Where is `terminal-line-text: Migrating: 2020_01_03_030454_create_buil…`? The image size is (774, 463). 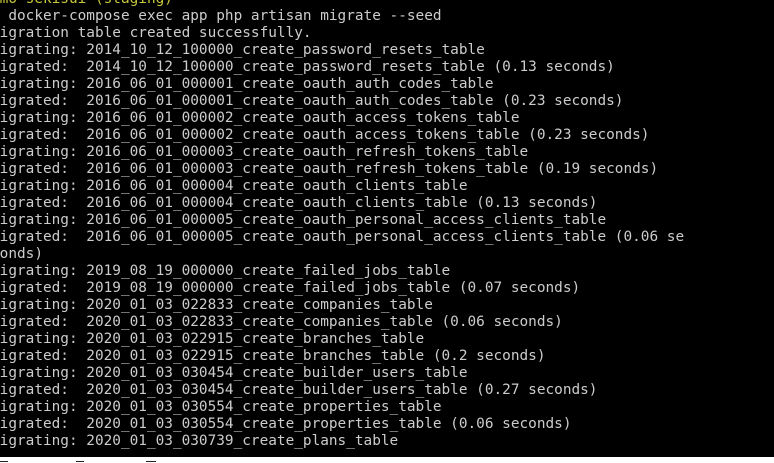 terminal-line-text: Migrating: 2020_01_03_030454_create_buil… is located at coordinates (234, 373).